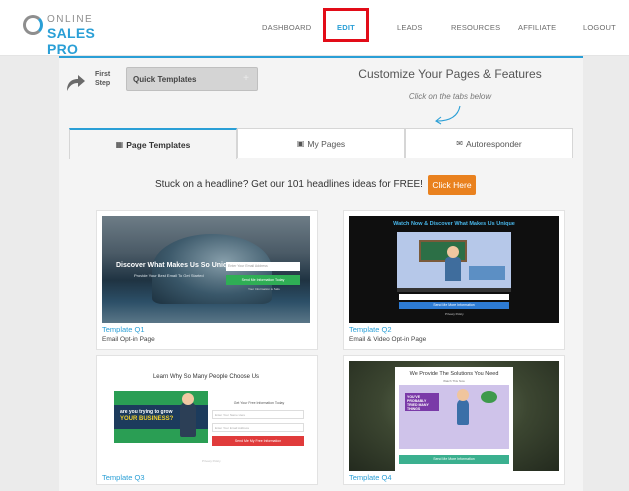 This screenshot has width=629, height=491. Describe the element at coordinates (454, 381) in the screenshot. I see `q4-preview-subhead: Watch This Now` at that location.